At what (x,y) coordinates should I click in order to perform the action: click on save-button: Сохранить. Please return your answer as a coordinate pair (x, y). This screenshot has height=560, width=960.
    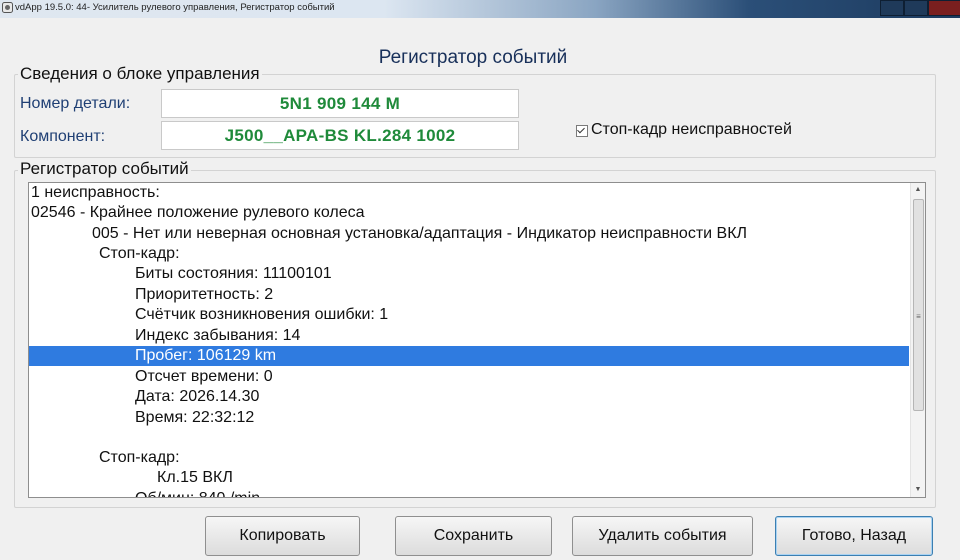
    Looking at the image, I should click on (473, 536).